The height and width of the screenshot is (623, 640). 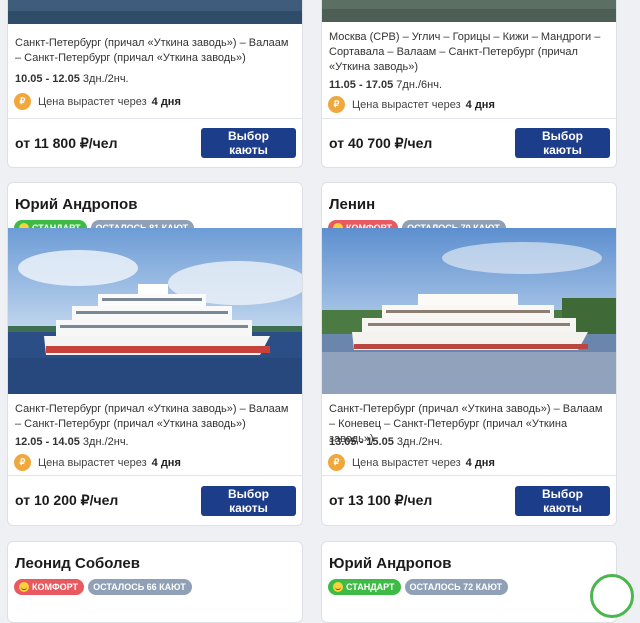 What do you see at coordinates (364, 587) in the screenshot?
I see `class-badge: Стандарт` at bounding box center [364, 587].